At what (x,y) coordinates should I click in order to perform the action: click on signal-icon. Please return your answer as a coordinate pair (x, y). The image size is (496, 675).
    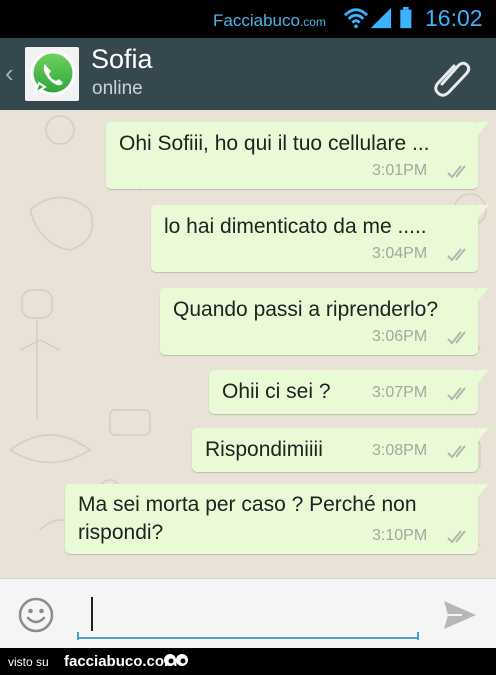
    Looking at the image, I should click on (381, 18).